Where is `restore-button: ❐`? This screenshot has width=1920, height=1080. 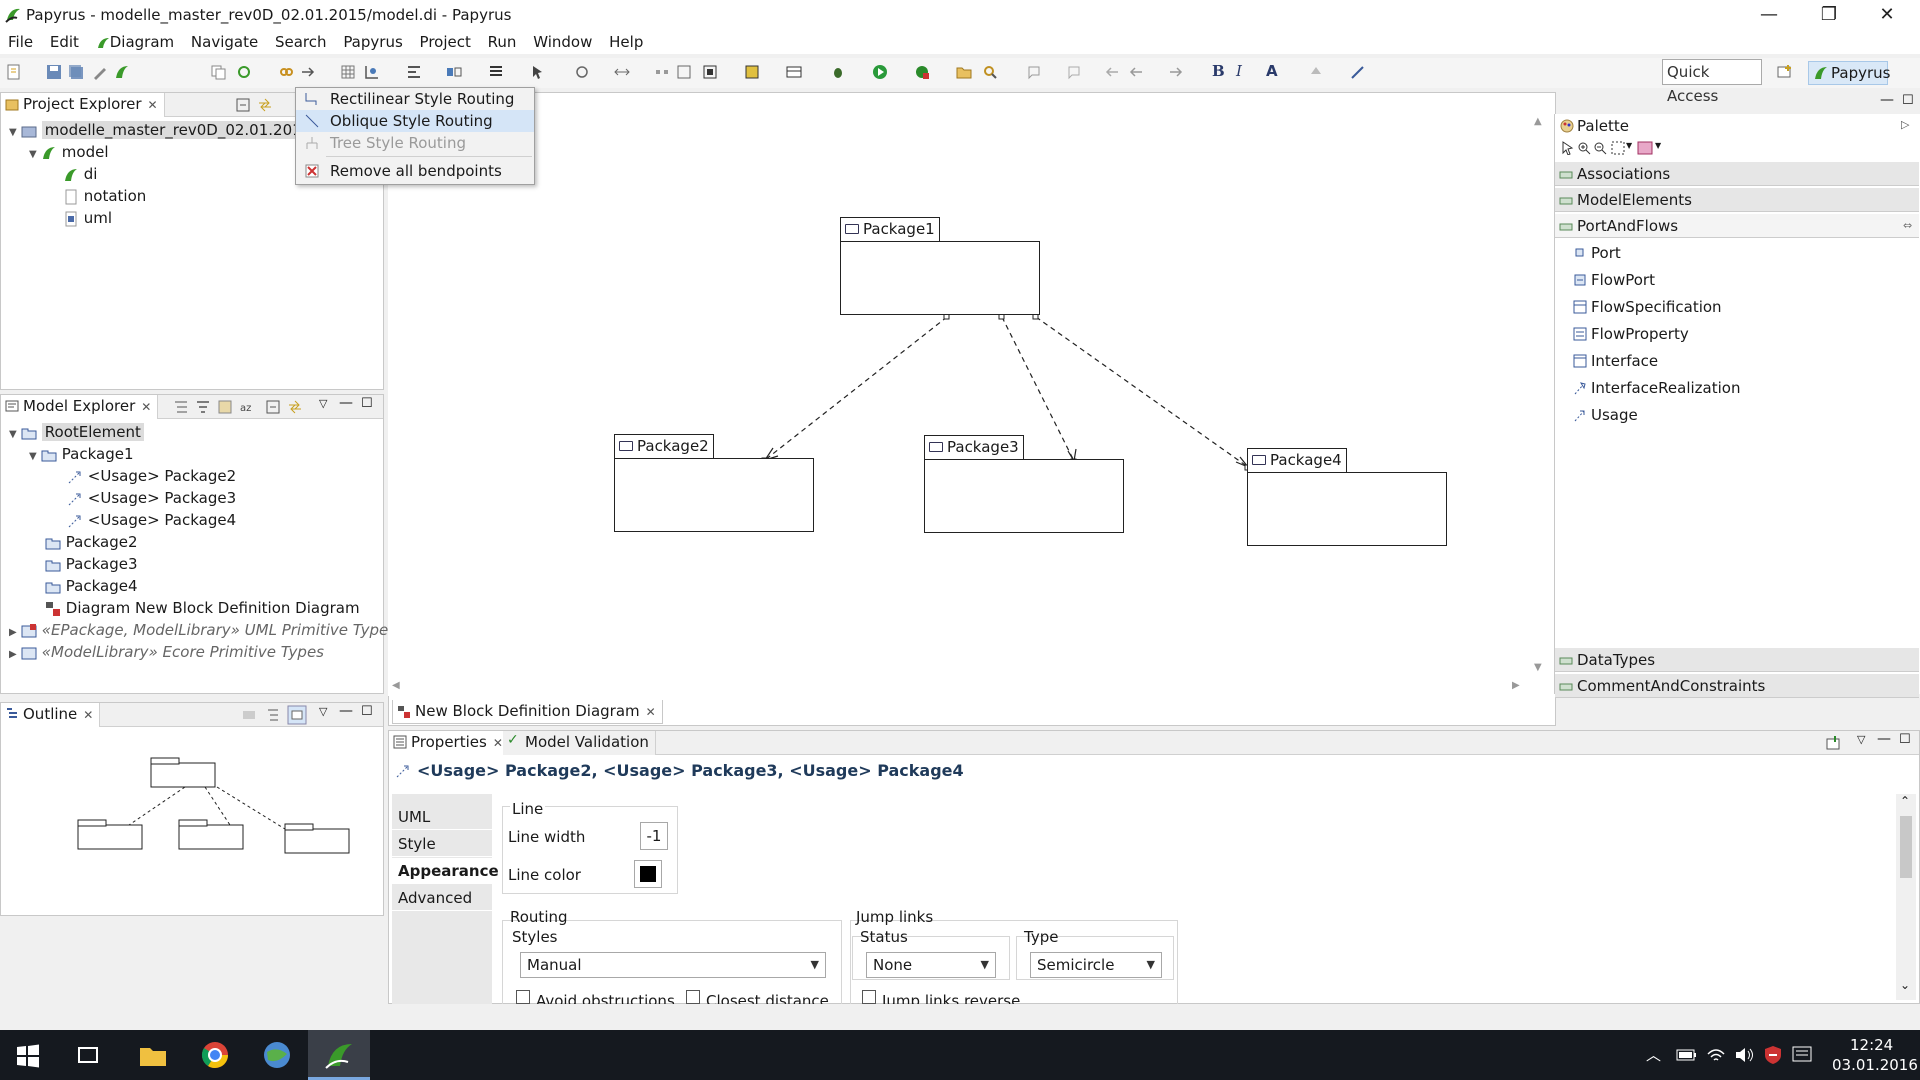 restore-button: ❐ is located at coordinates (1829, 15).